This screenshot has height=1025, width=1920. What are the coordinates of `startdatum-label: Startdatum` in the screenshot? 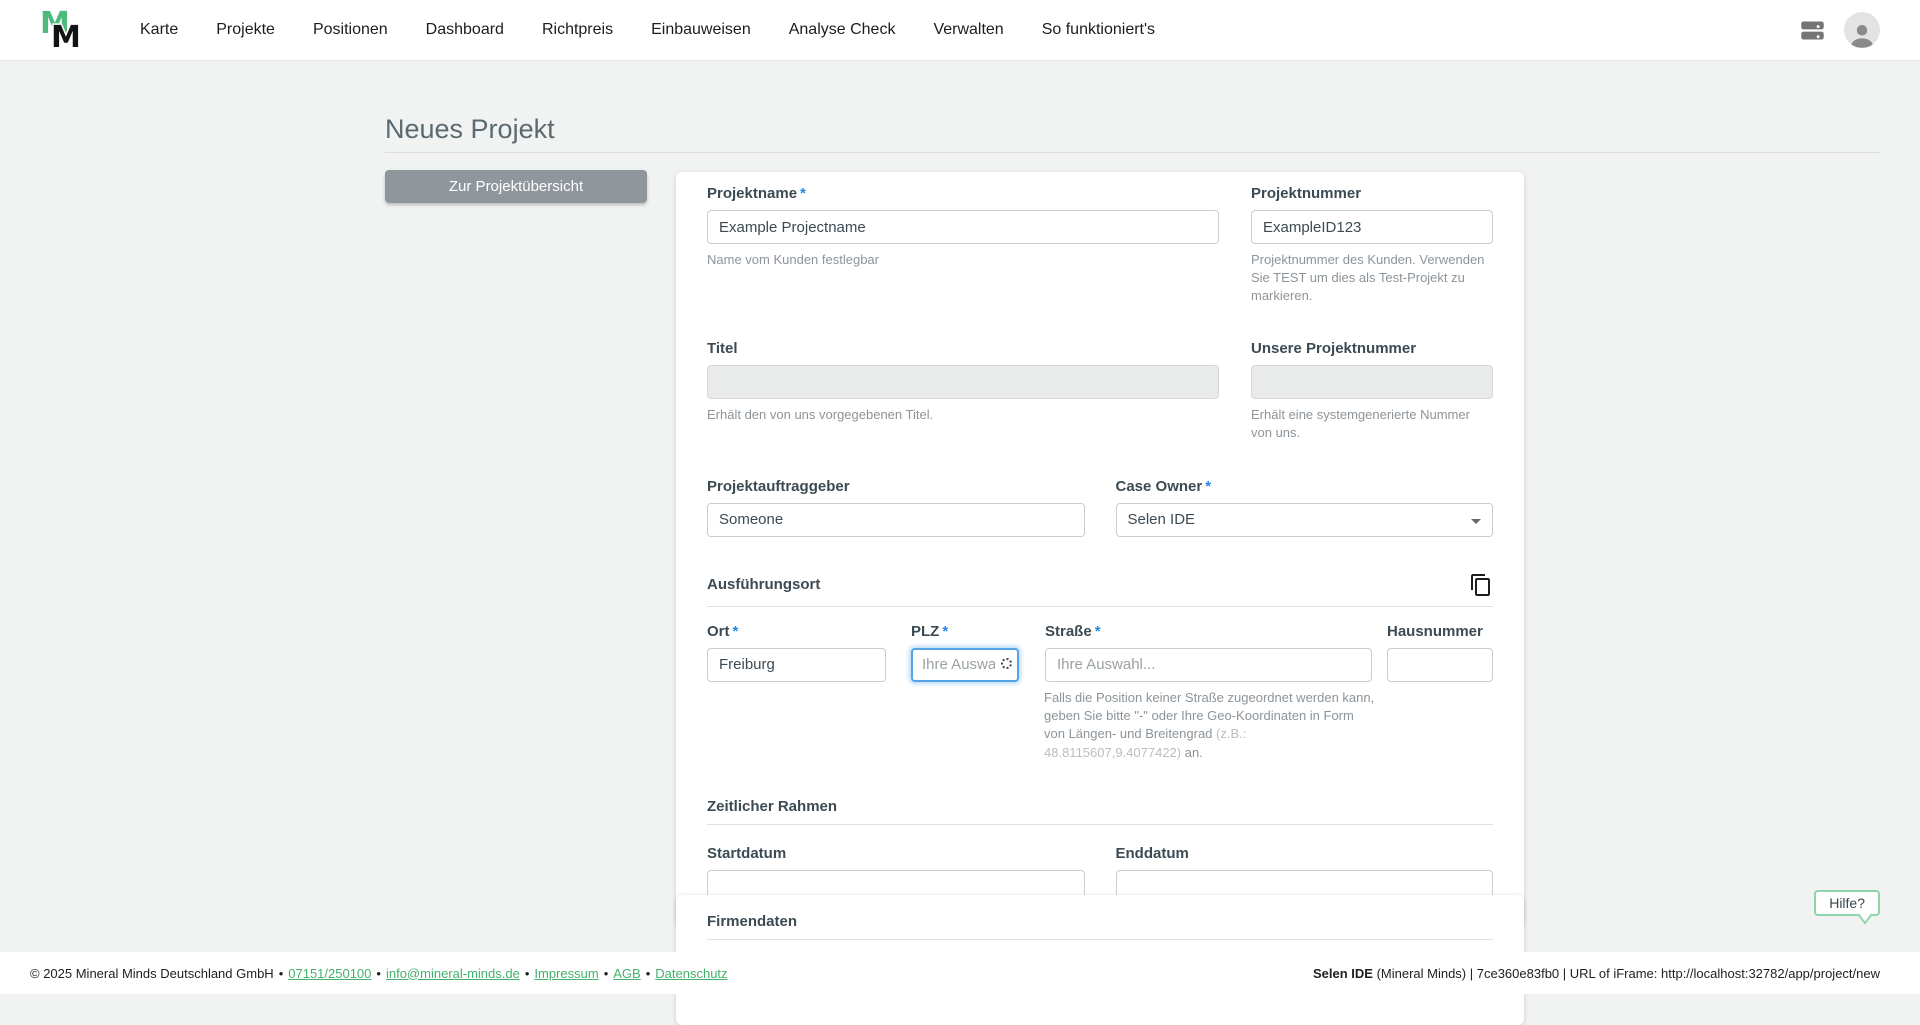 It's located at (896, 853).